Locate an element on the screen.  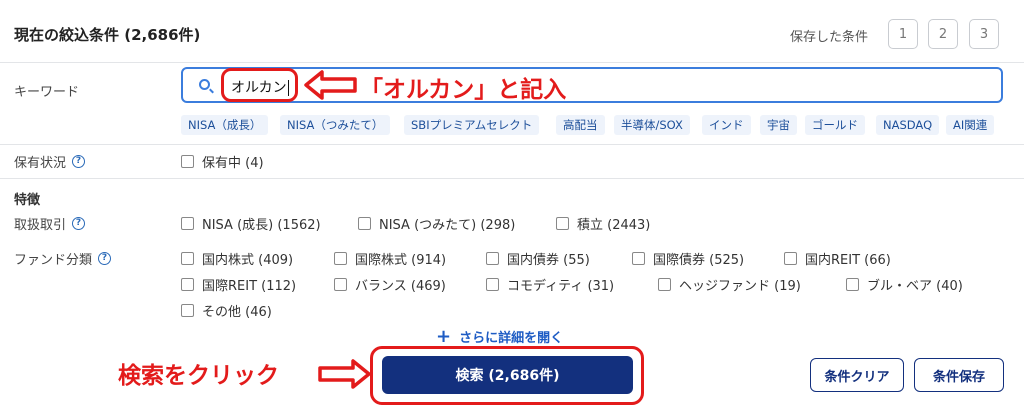
category-checkbox-domestic-equity: 国内株式 (409) is located at coordinates (237, 258).